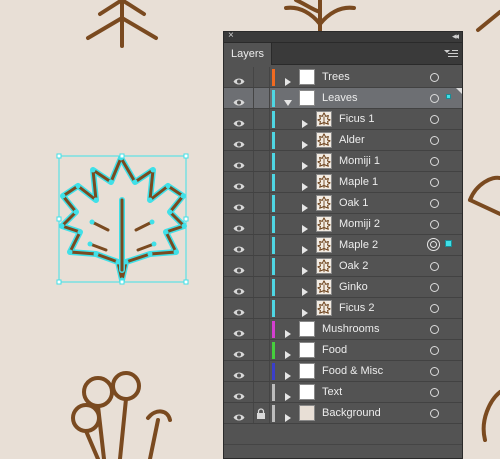  I want to click on layer-name: Oak 2, so click(353, 266).